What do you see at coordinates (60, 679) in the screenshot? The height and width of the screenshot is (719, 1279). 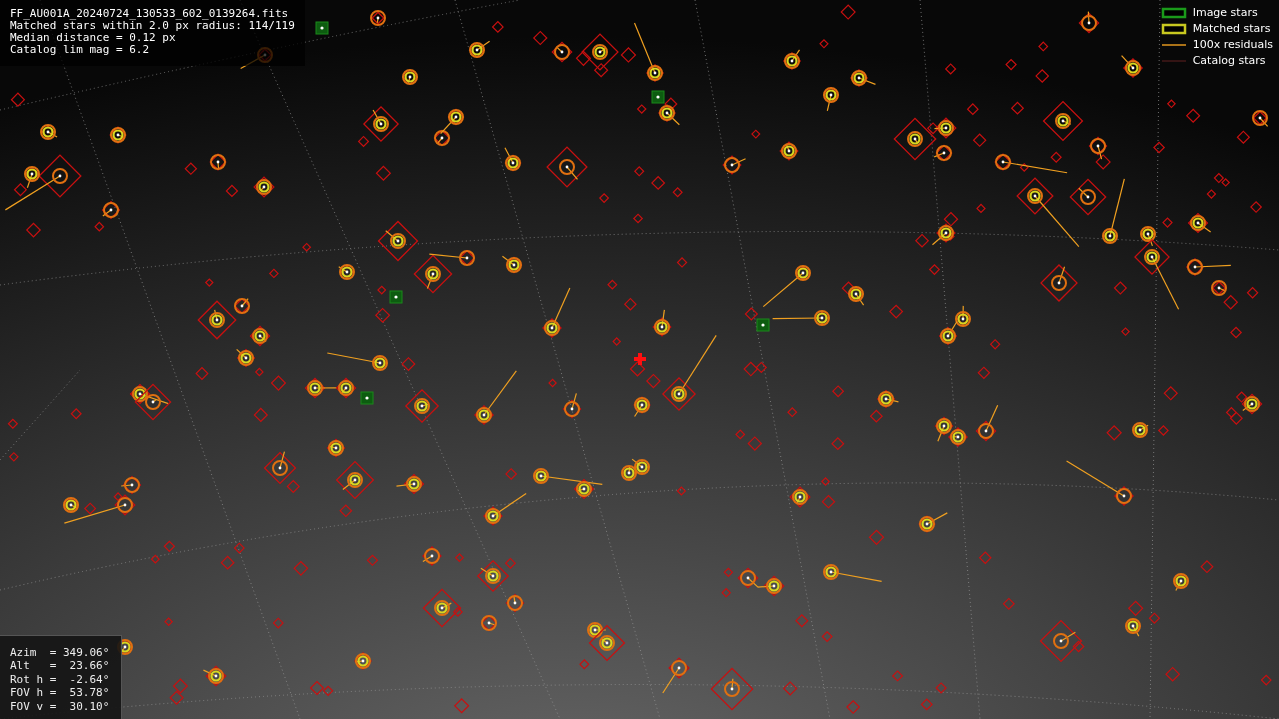 I see `pointing-line: Rot h = -2.64°` at bounding box center [60, 679].